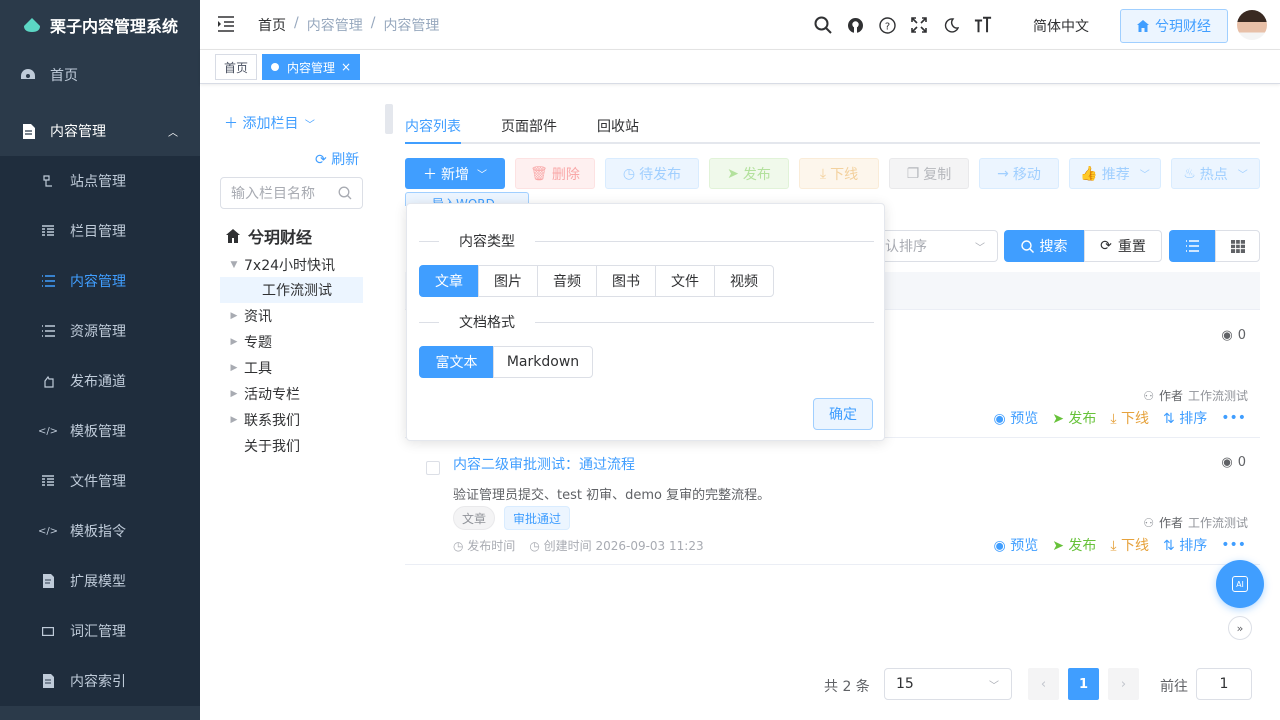 The width and height of the screenshot is (1280, 720). I want to click on language-selector: 简体中文, so click(1061, 26).